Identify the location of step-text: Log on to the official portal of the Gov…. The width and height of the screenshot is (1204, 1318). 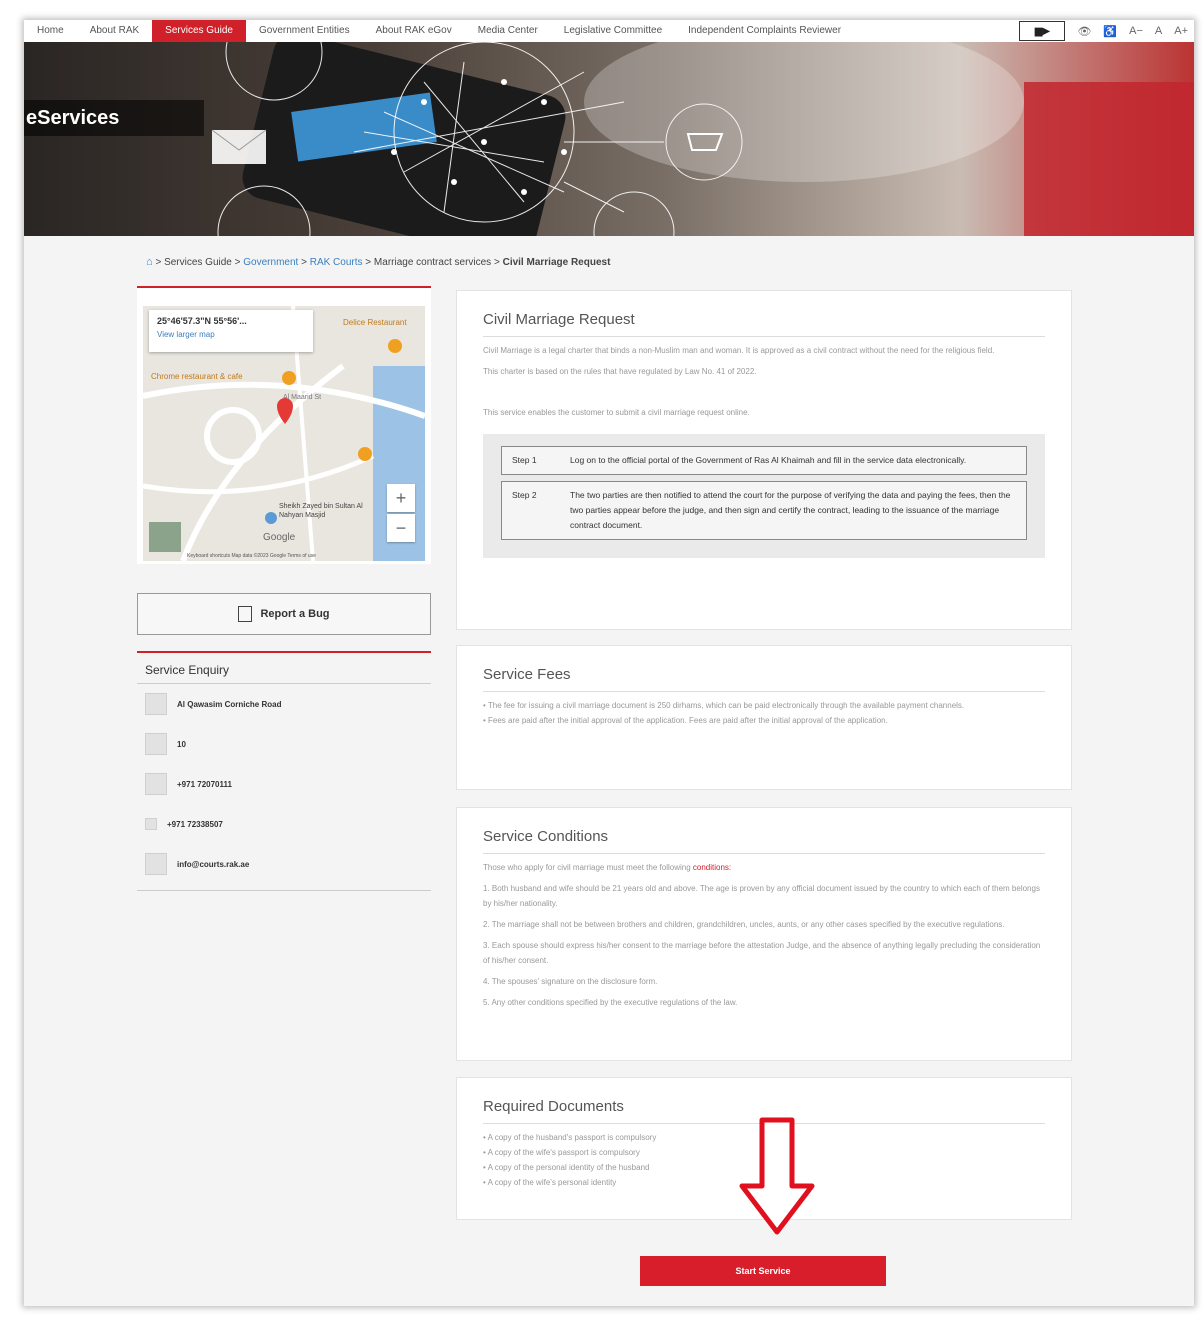
(768, 460).